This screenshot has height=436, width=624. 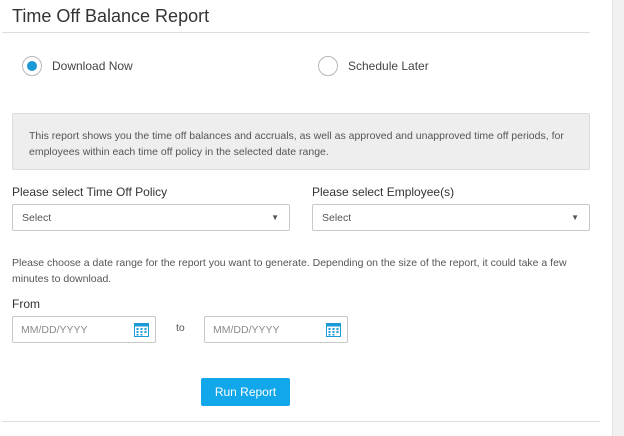 I want to click on download-now-label: Download Now, so click(x=92, y=66).